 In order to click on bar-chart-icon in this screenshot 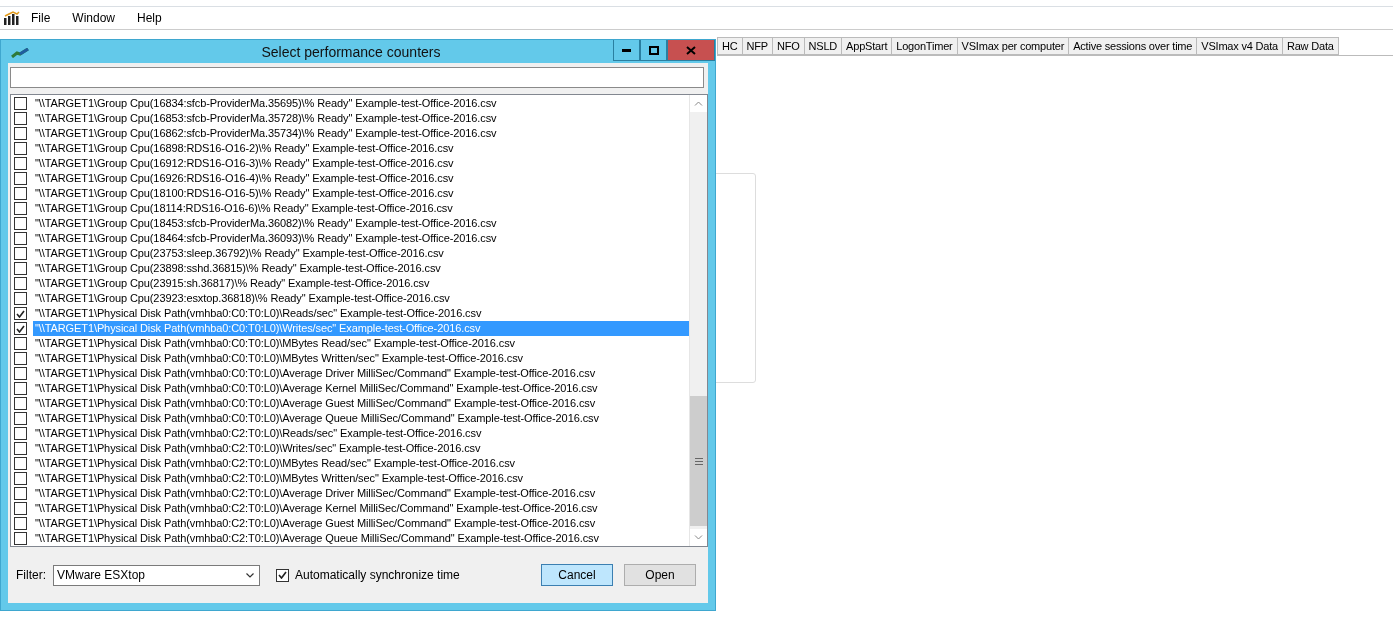, I will do `click(12, 18)`.